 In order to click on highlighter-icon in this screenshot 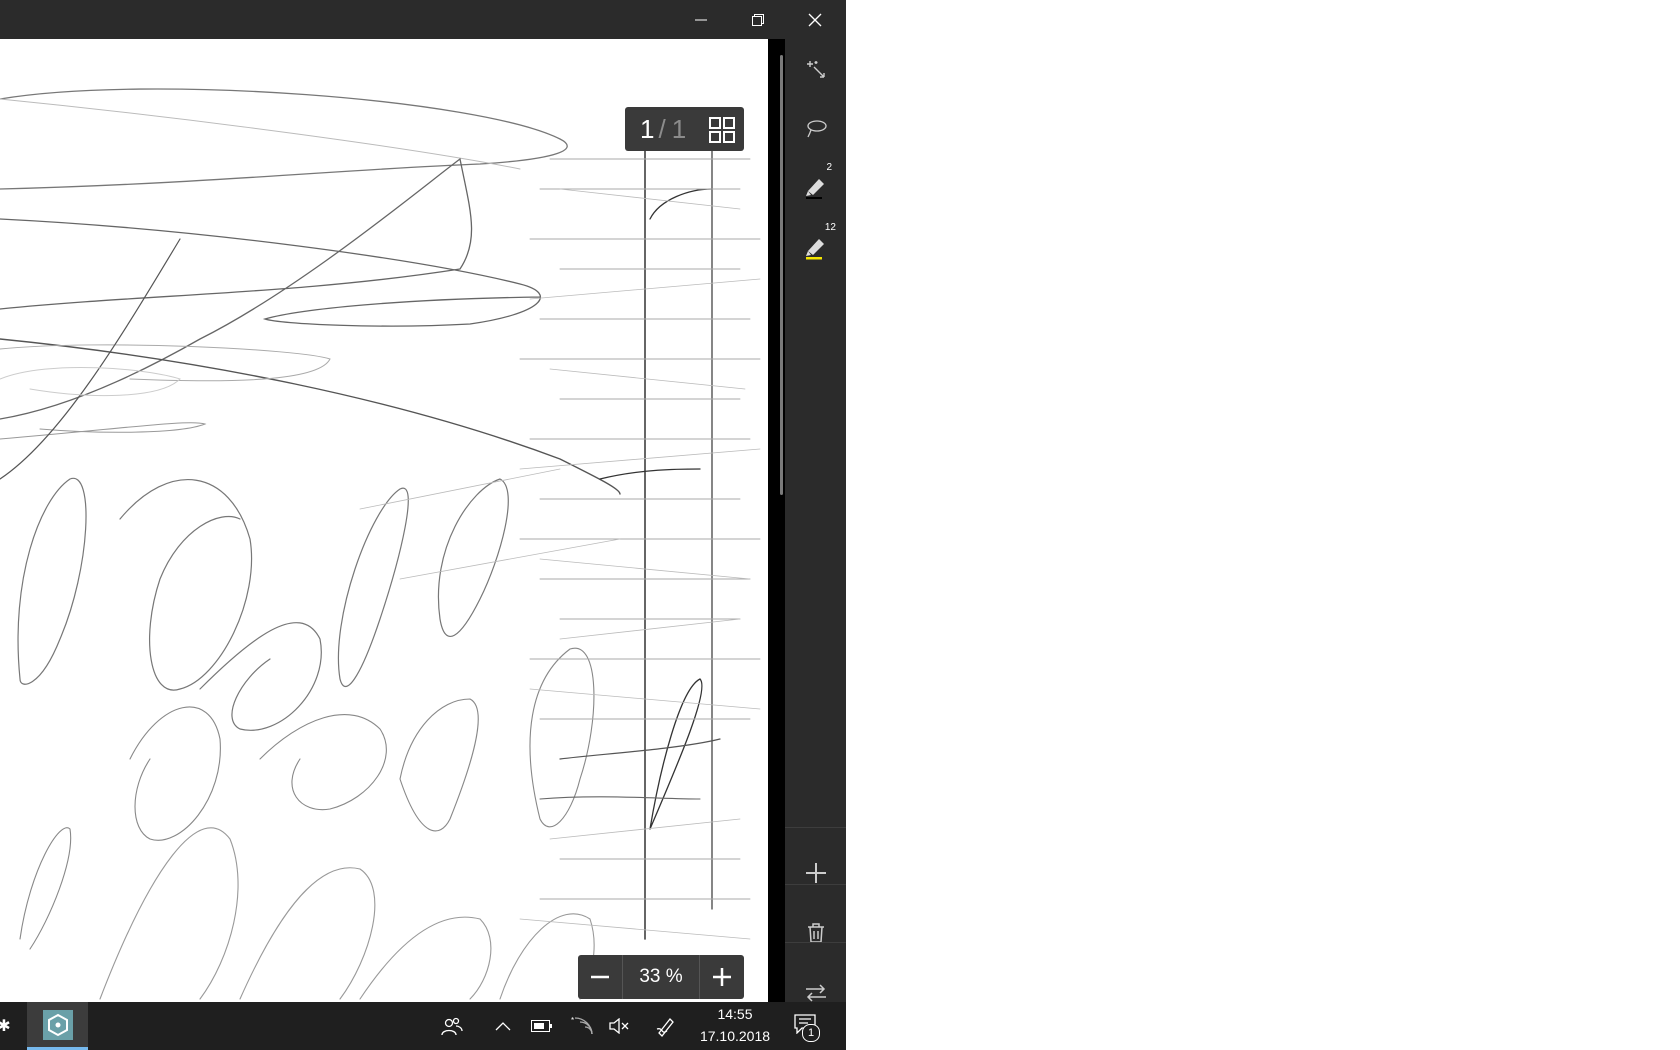, I will do `click(814, 249)`.